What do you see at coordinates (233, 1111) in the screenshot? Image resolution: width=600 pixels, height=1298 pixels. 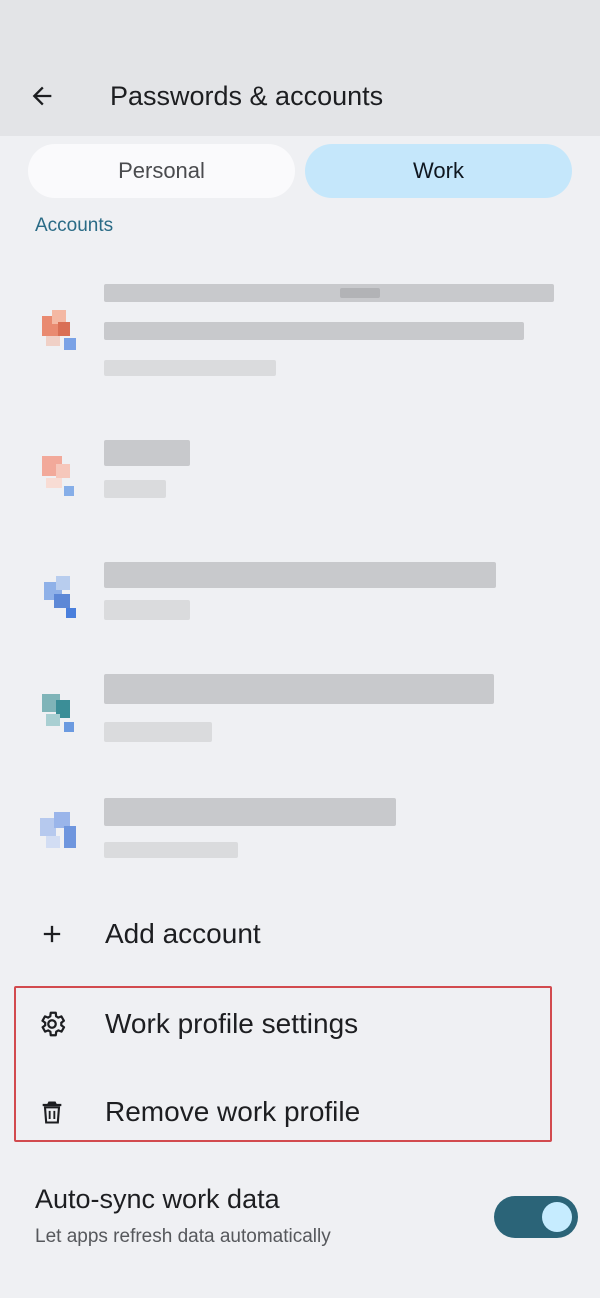 I see `remove-work-profile-label: Remove work profile` at bounding box center [233, 1111].